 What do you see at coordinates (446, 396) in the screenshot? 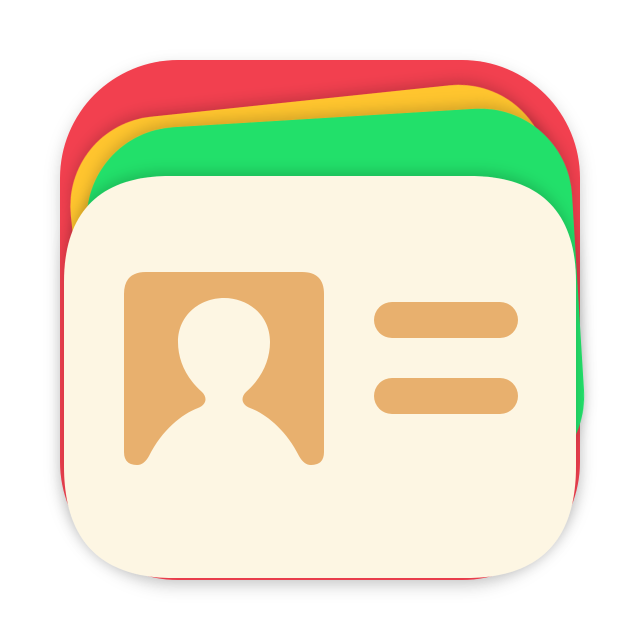
I see `text-line-bottom` at bounding box center [446, 396].